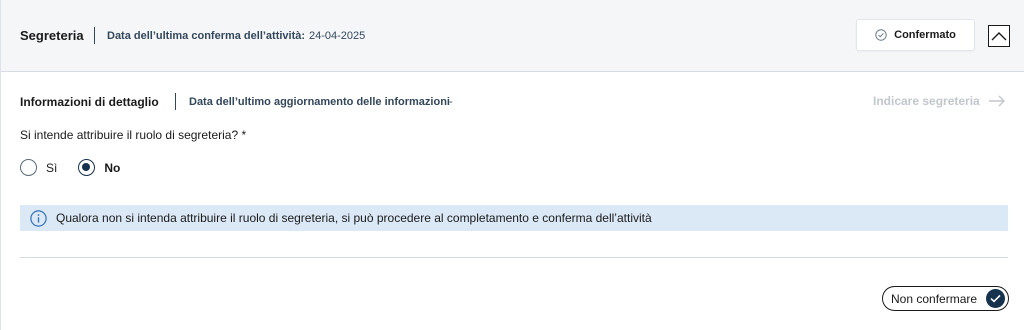 The height and width of the screenshot is (330, 1024). I want to click on radio-yes-label: Sì, so click(52, 167).